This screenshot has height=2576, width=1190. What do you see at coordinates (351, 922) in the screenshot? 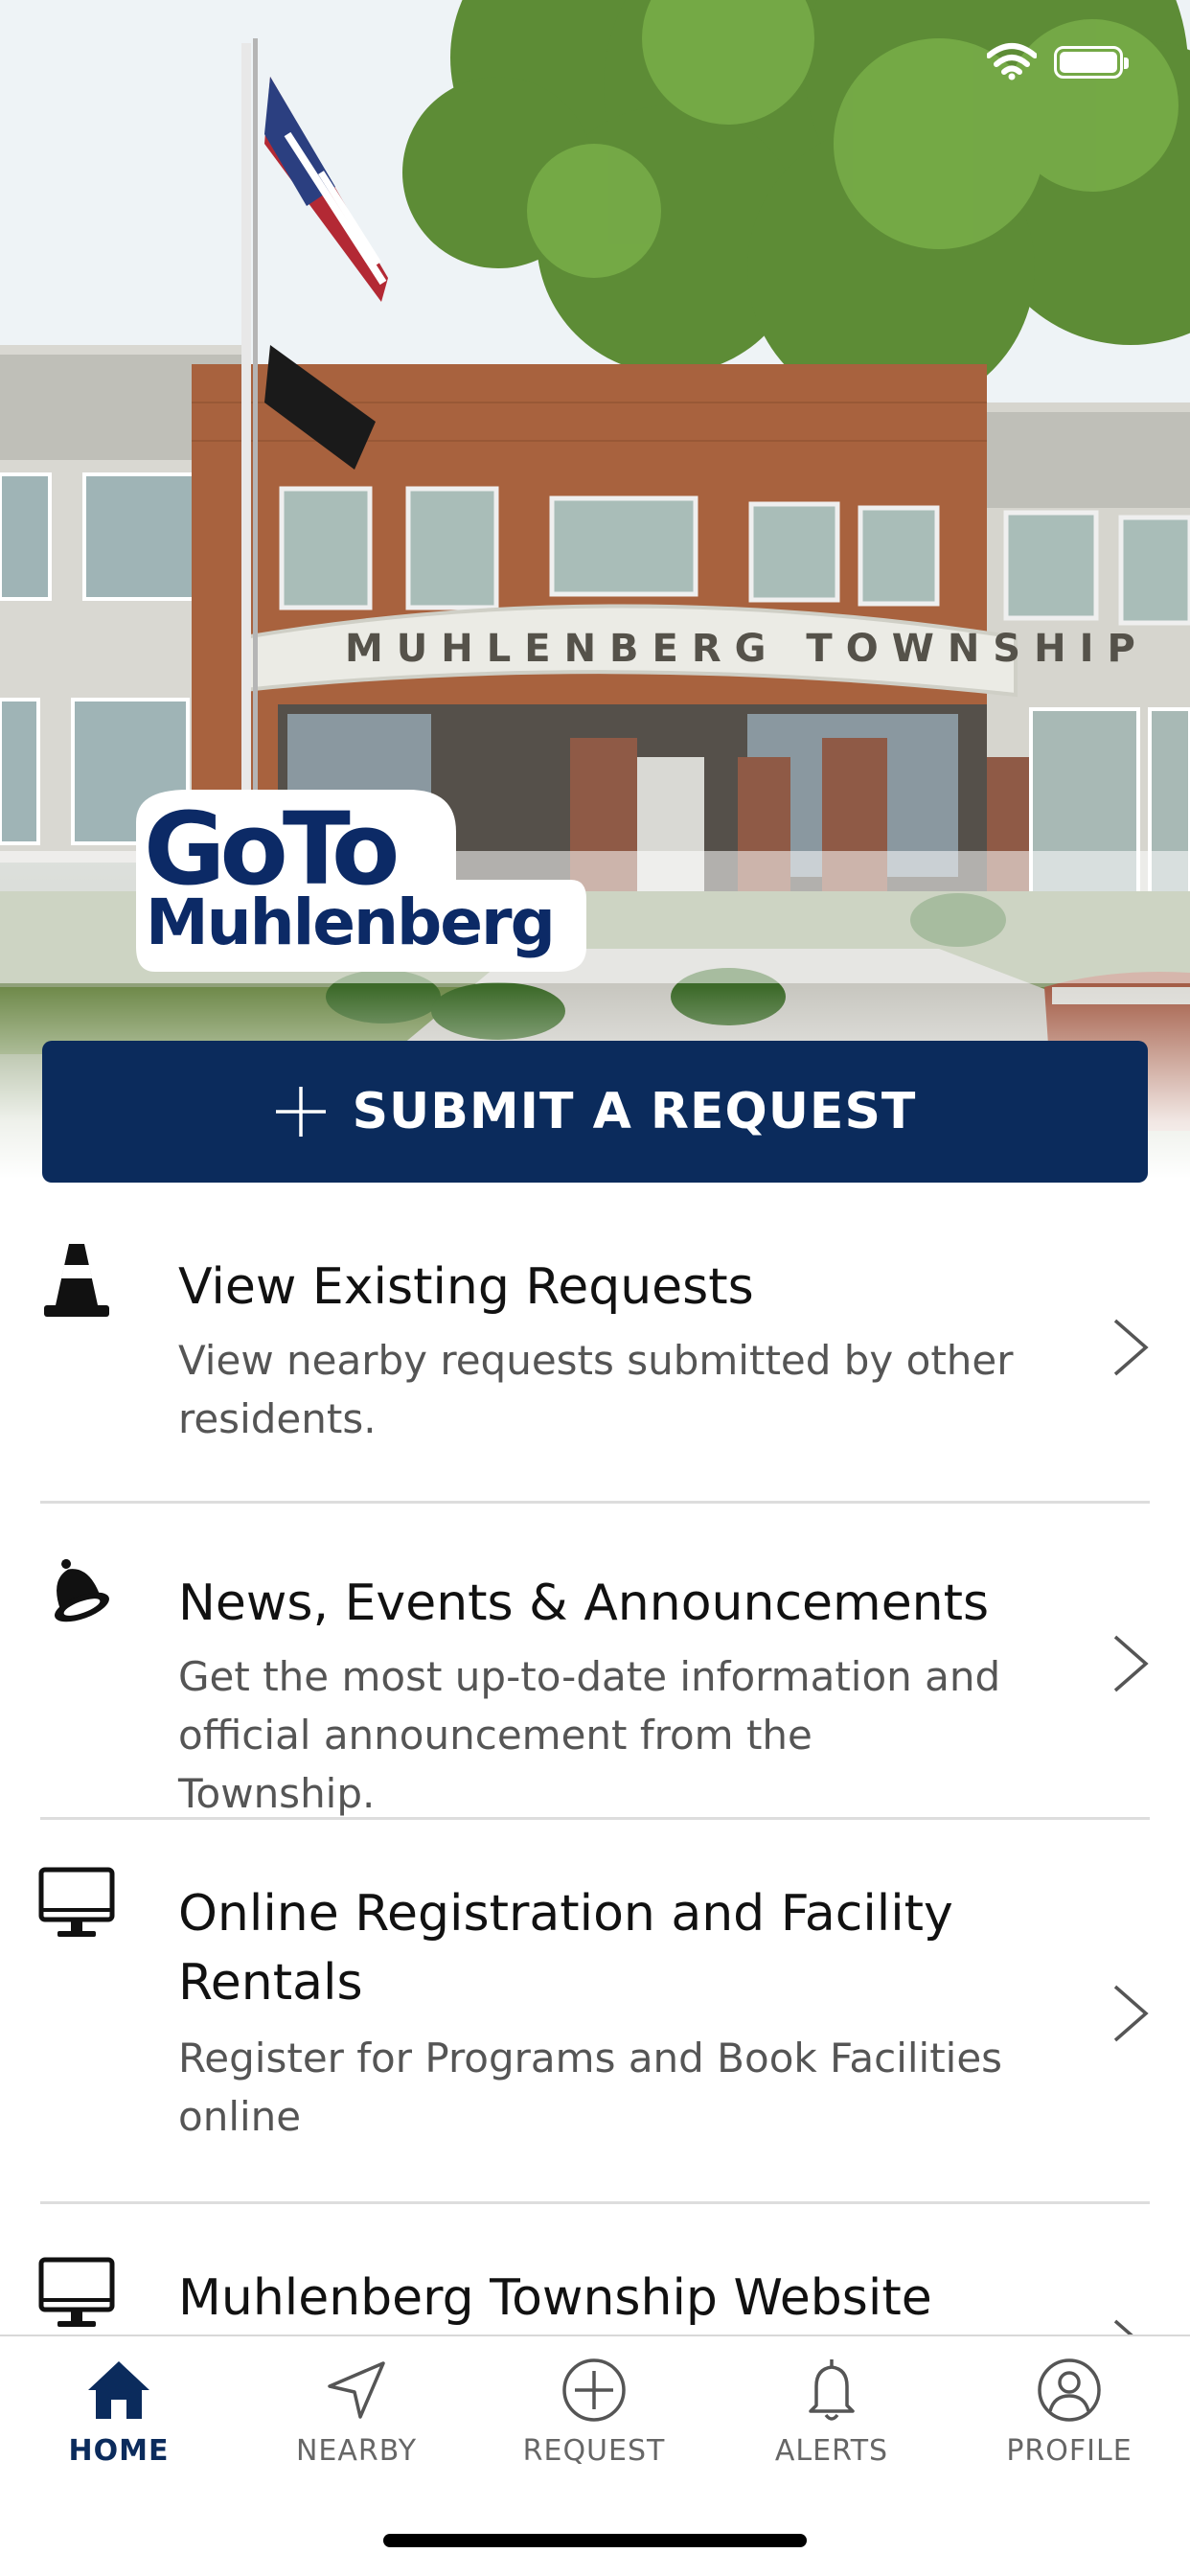
I see `logo-muhlenberg-text: Muhlenberg` at bounding box center [351, 922].